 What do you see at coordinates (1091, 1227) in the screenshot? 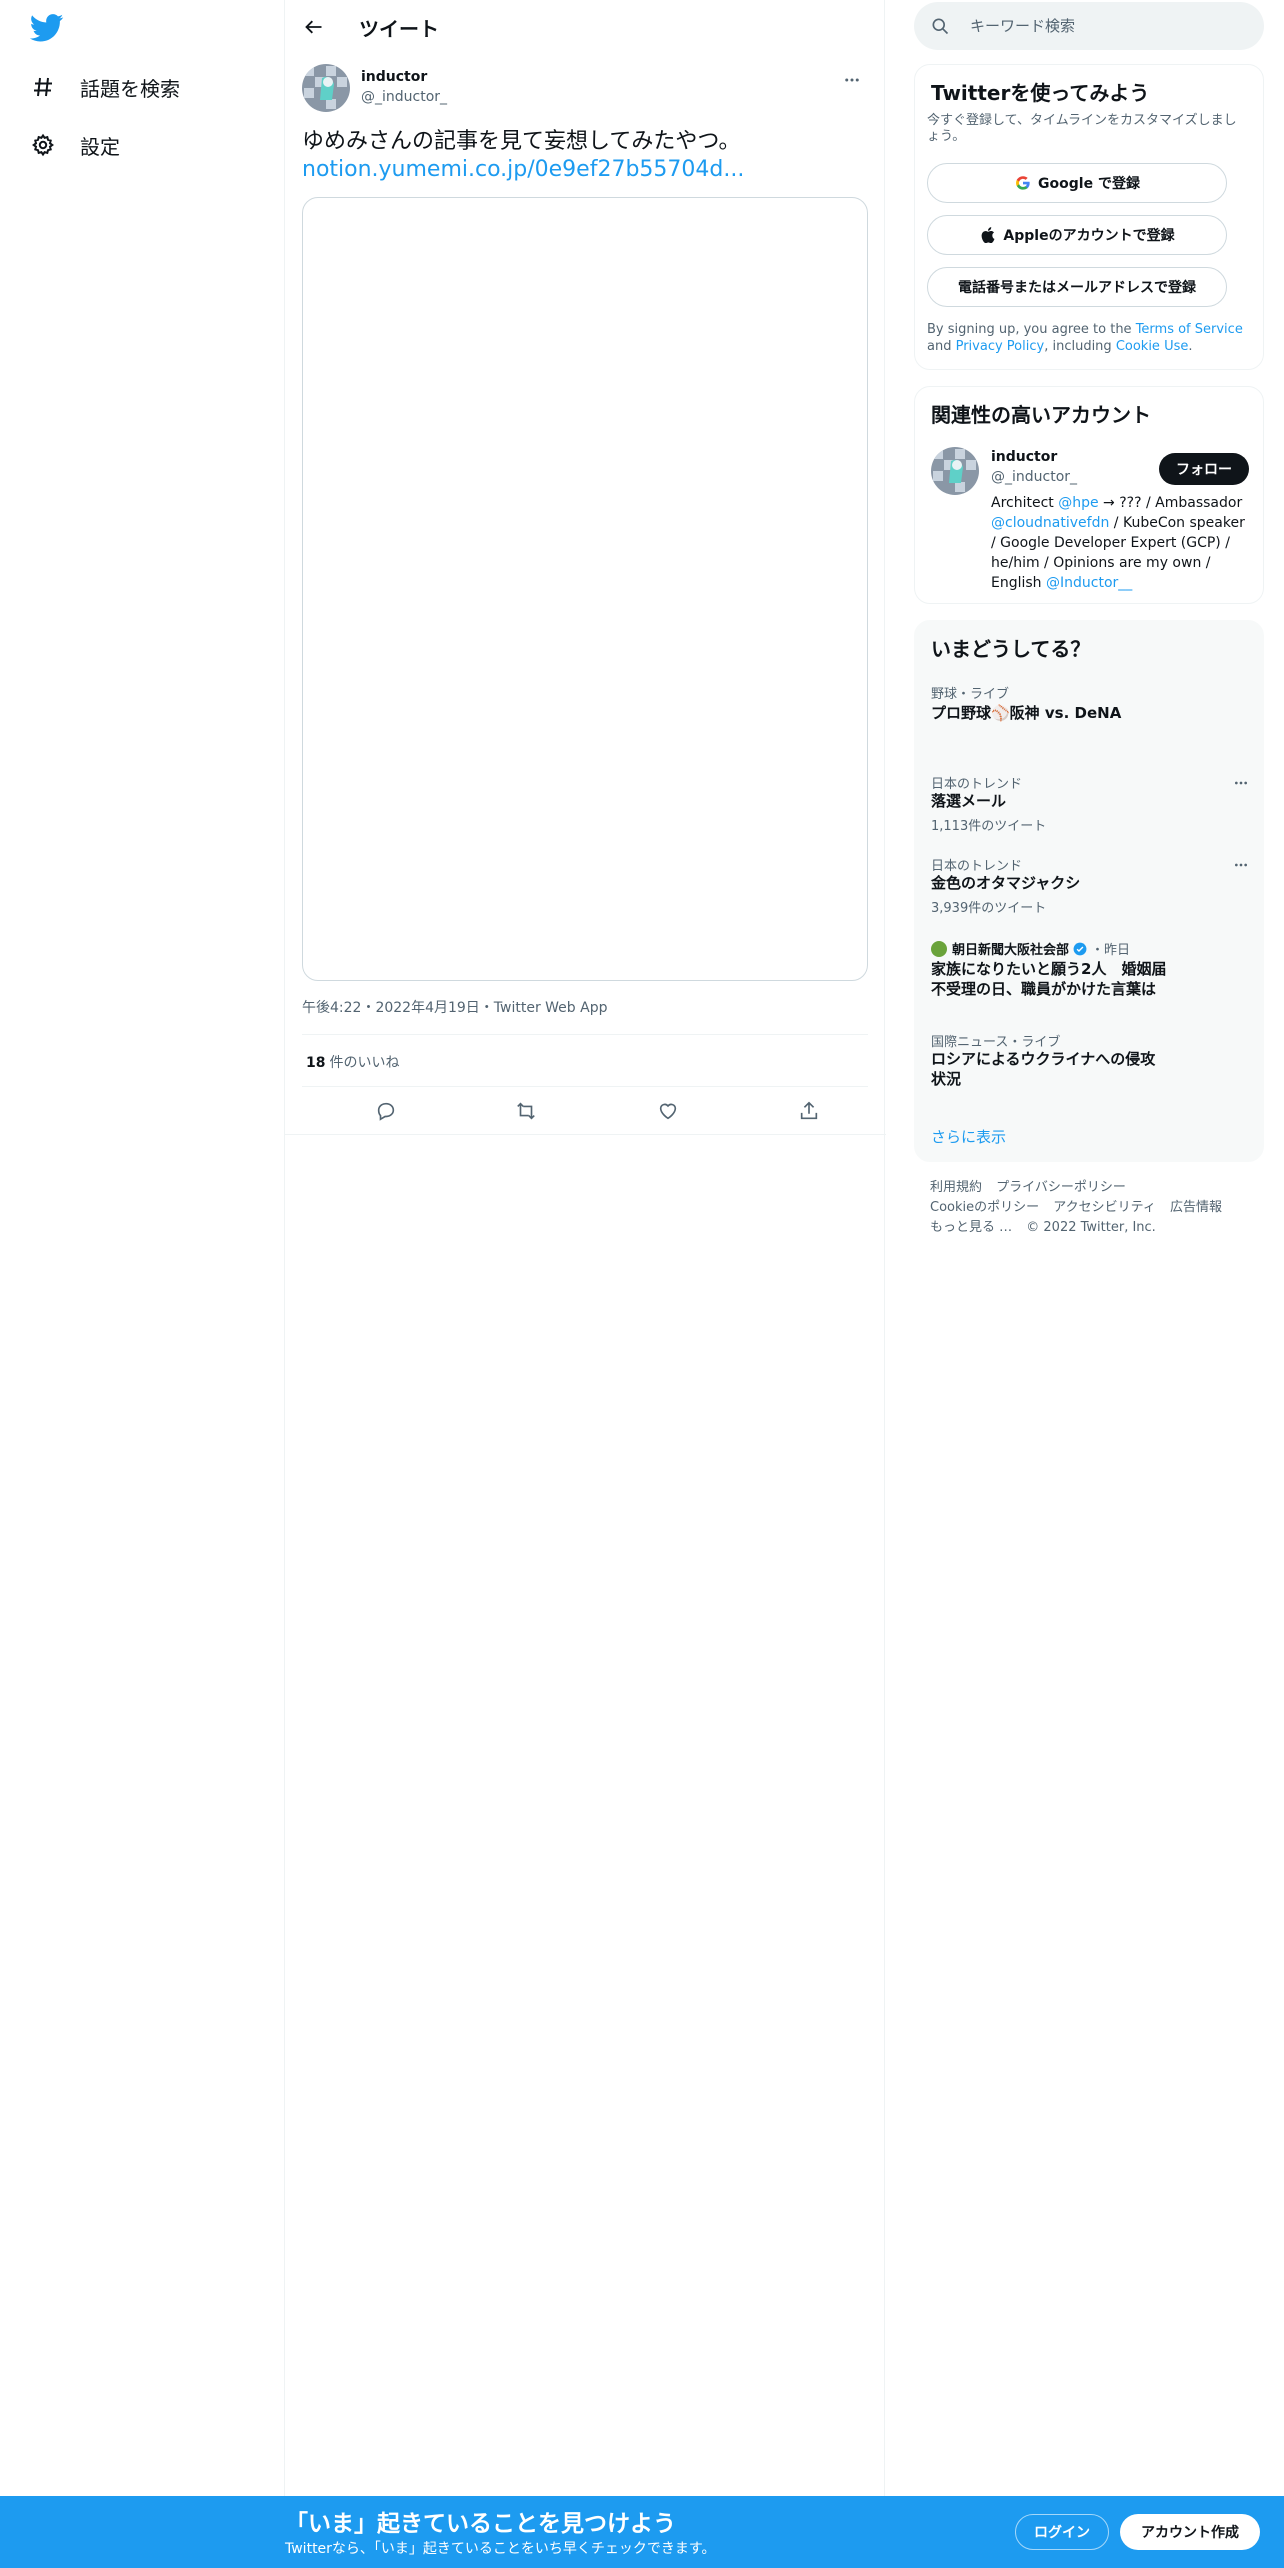
I see `footer-copyright: © 2022 Twitter, Inc.` at bounding box center [1091, 1227].